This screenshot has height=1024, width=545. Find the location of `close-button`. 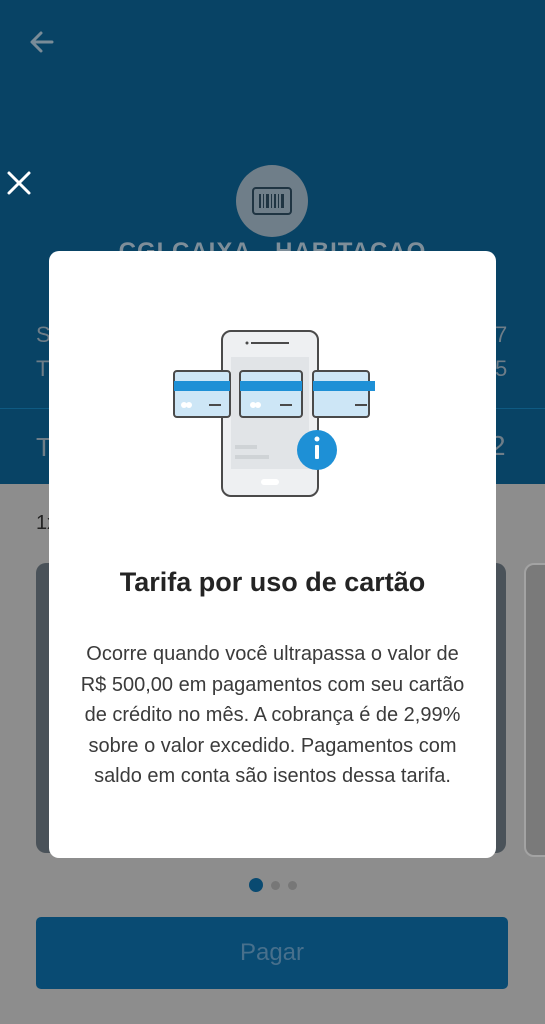

close-button is located at coordinates (19, 183).